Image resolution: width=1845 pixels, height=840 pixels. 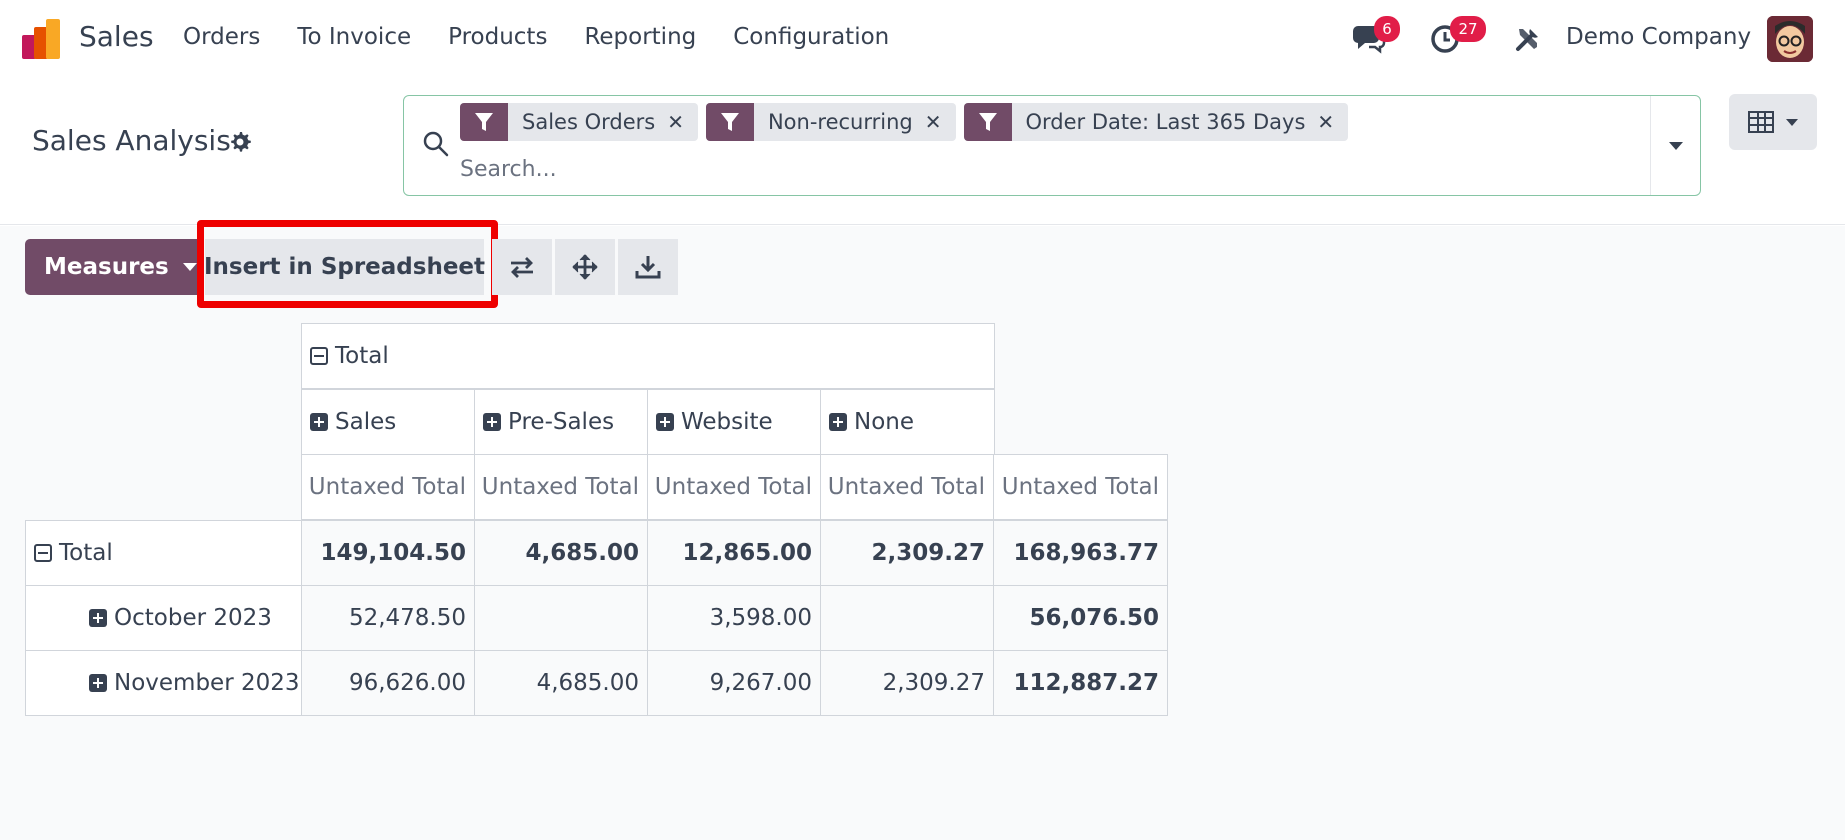 I want to click on pivot-cell-total: 56,076.50, so click(x=1080, y=618).